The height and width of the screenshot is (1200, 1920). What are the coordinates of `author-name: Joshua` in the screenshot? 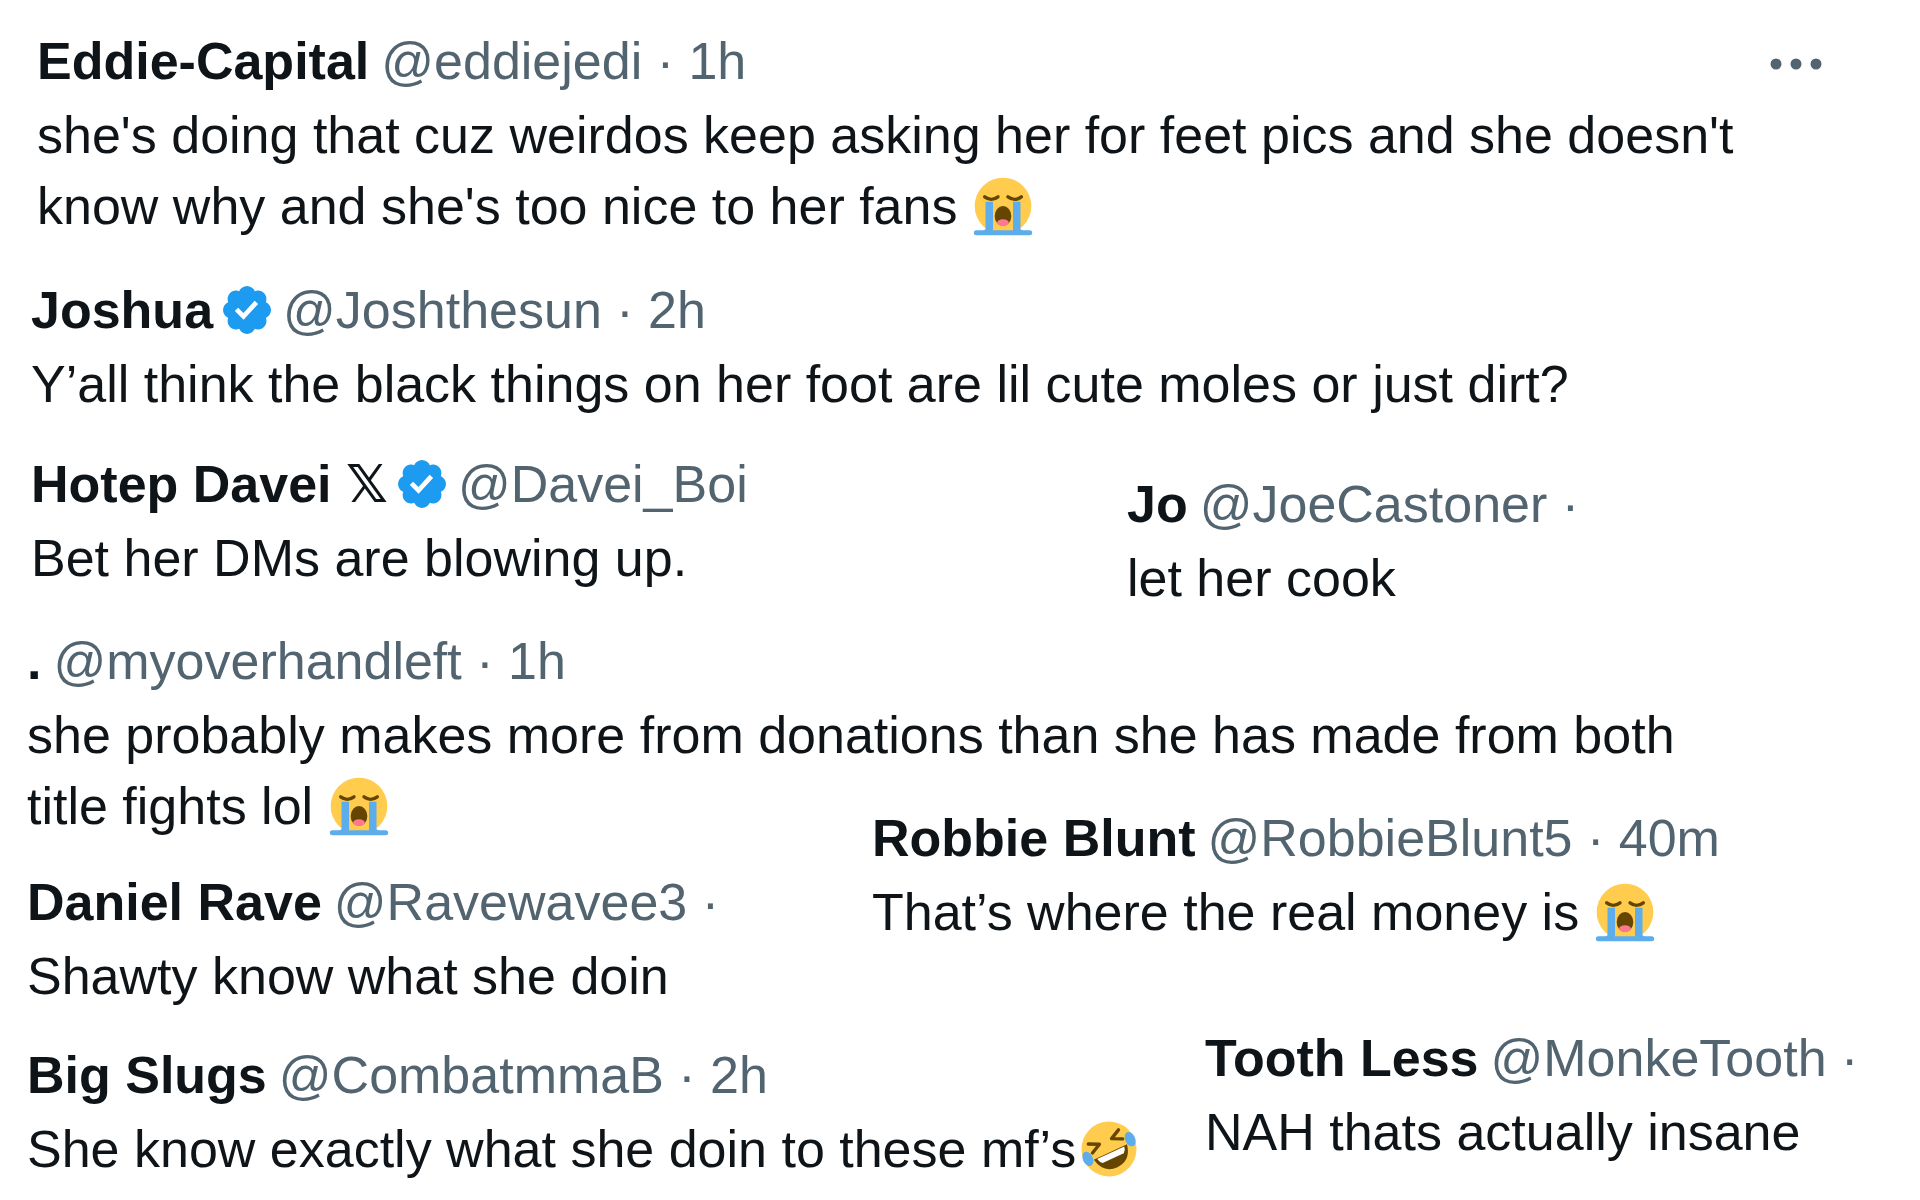 It's located at (122, 310).